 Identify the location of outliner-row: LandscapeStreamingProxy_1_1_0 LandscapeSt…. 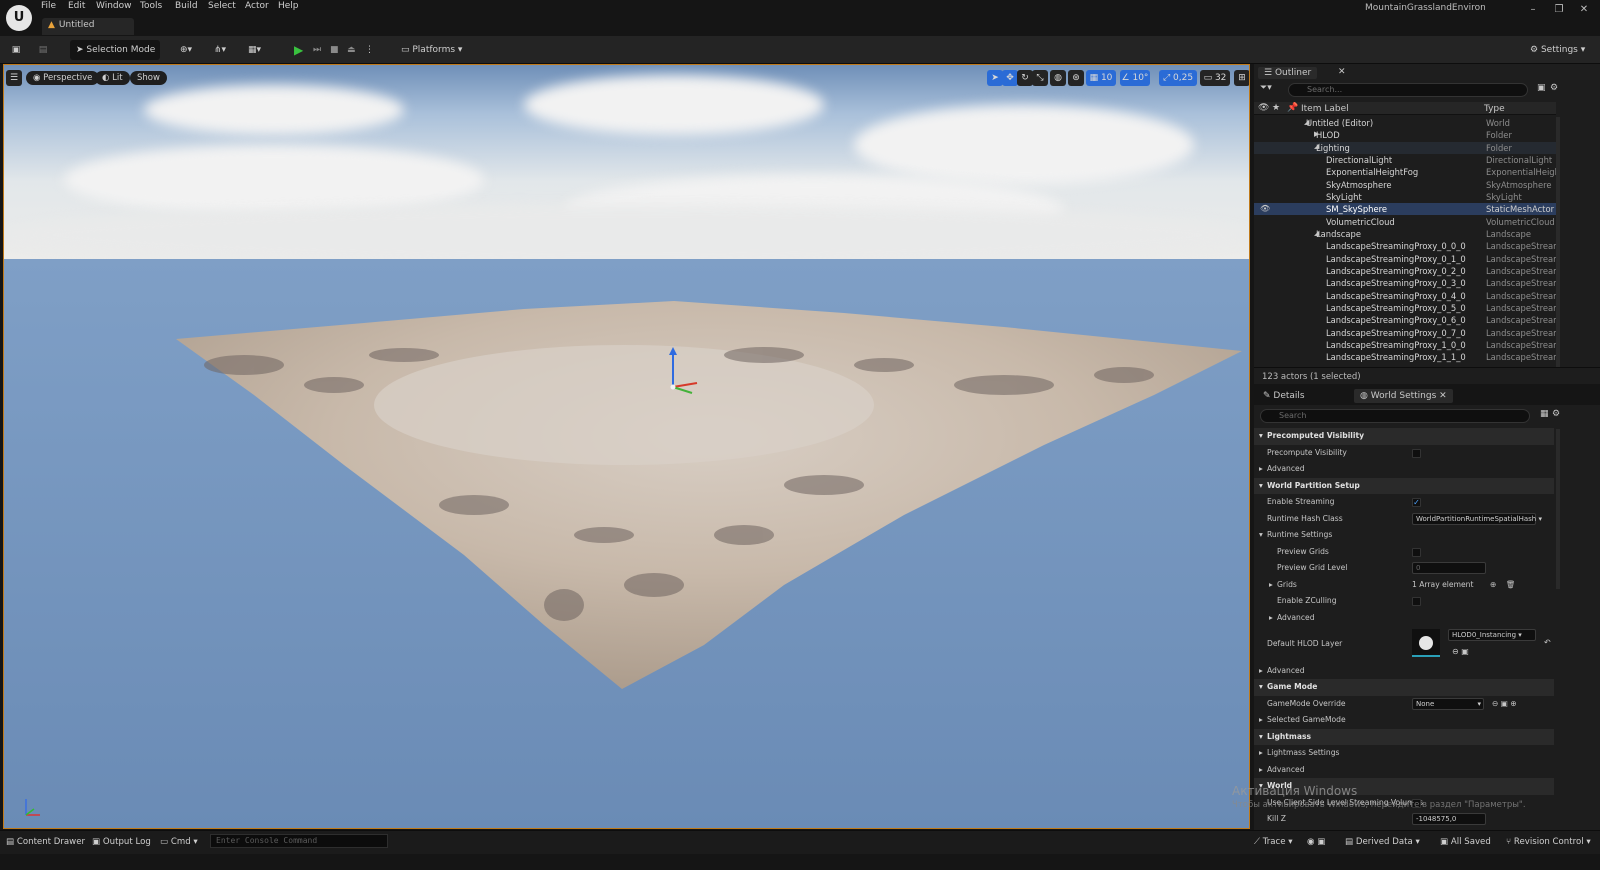
(1405, 357).